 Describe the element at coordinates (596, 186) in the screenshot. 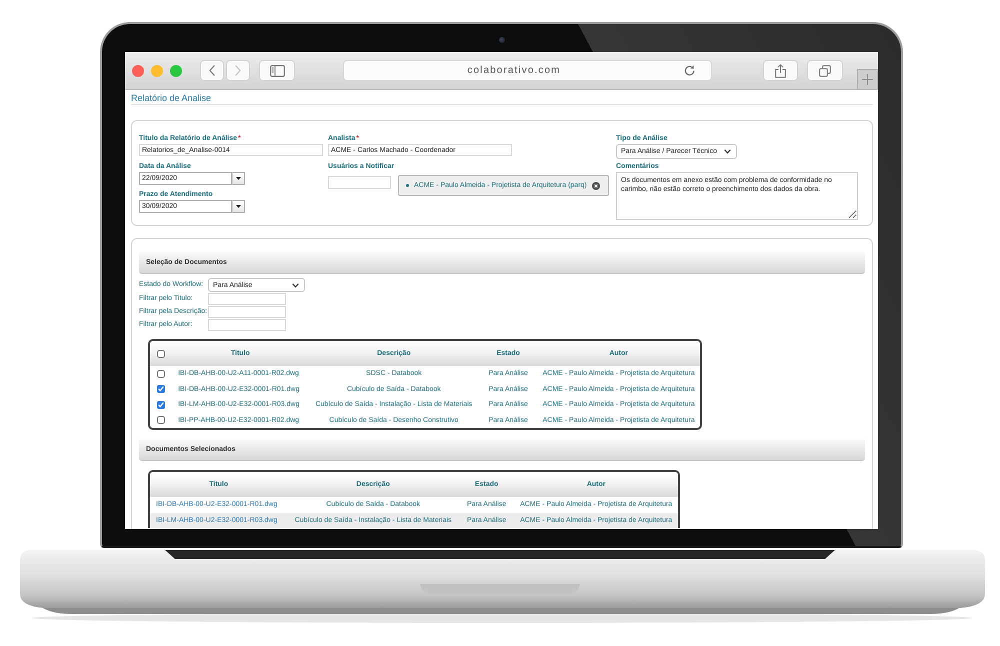

I see `close-icon` at that location.